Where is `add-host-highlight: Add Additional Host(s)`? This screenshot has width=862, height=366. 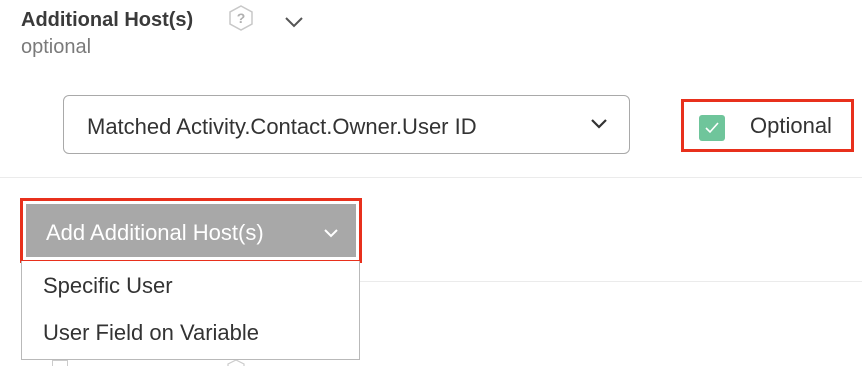
add-host-highlight: Add Additional Host(s) is located at coordinates (191, 230).